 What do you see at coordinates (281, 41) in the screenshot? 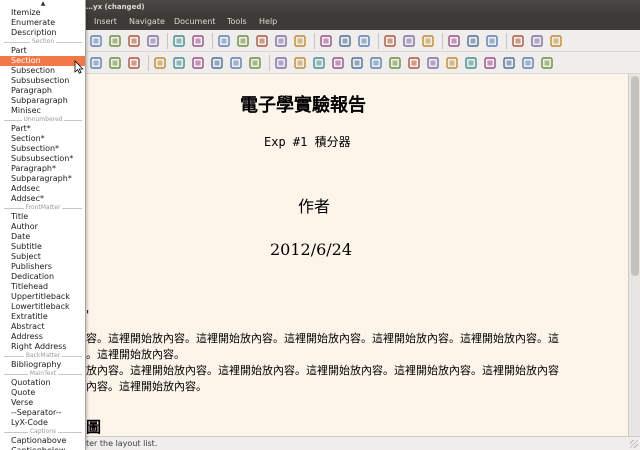
I see `copy-icon` at bounding box center [281, 41].